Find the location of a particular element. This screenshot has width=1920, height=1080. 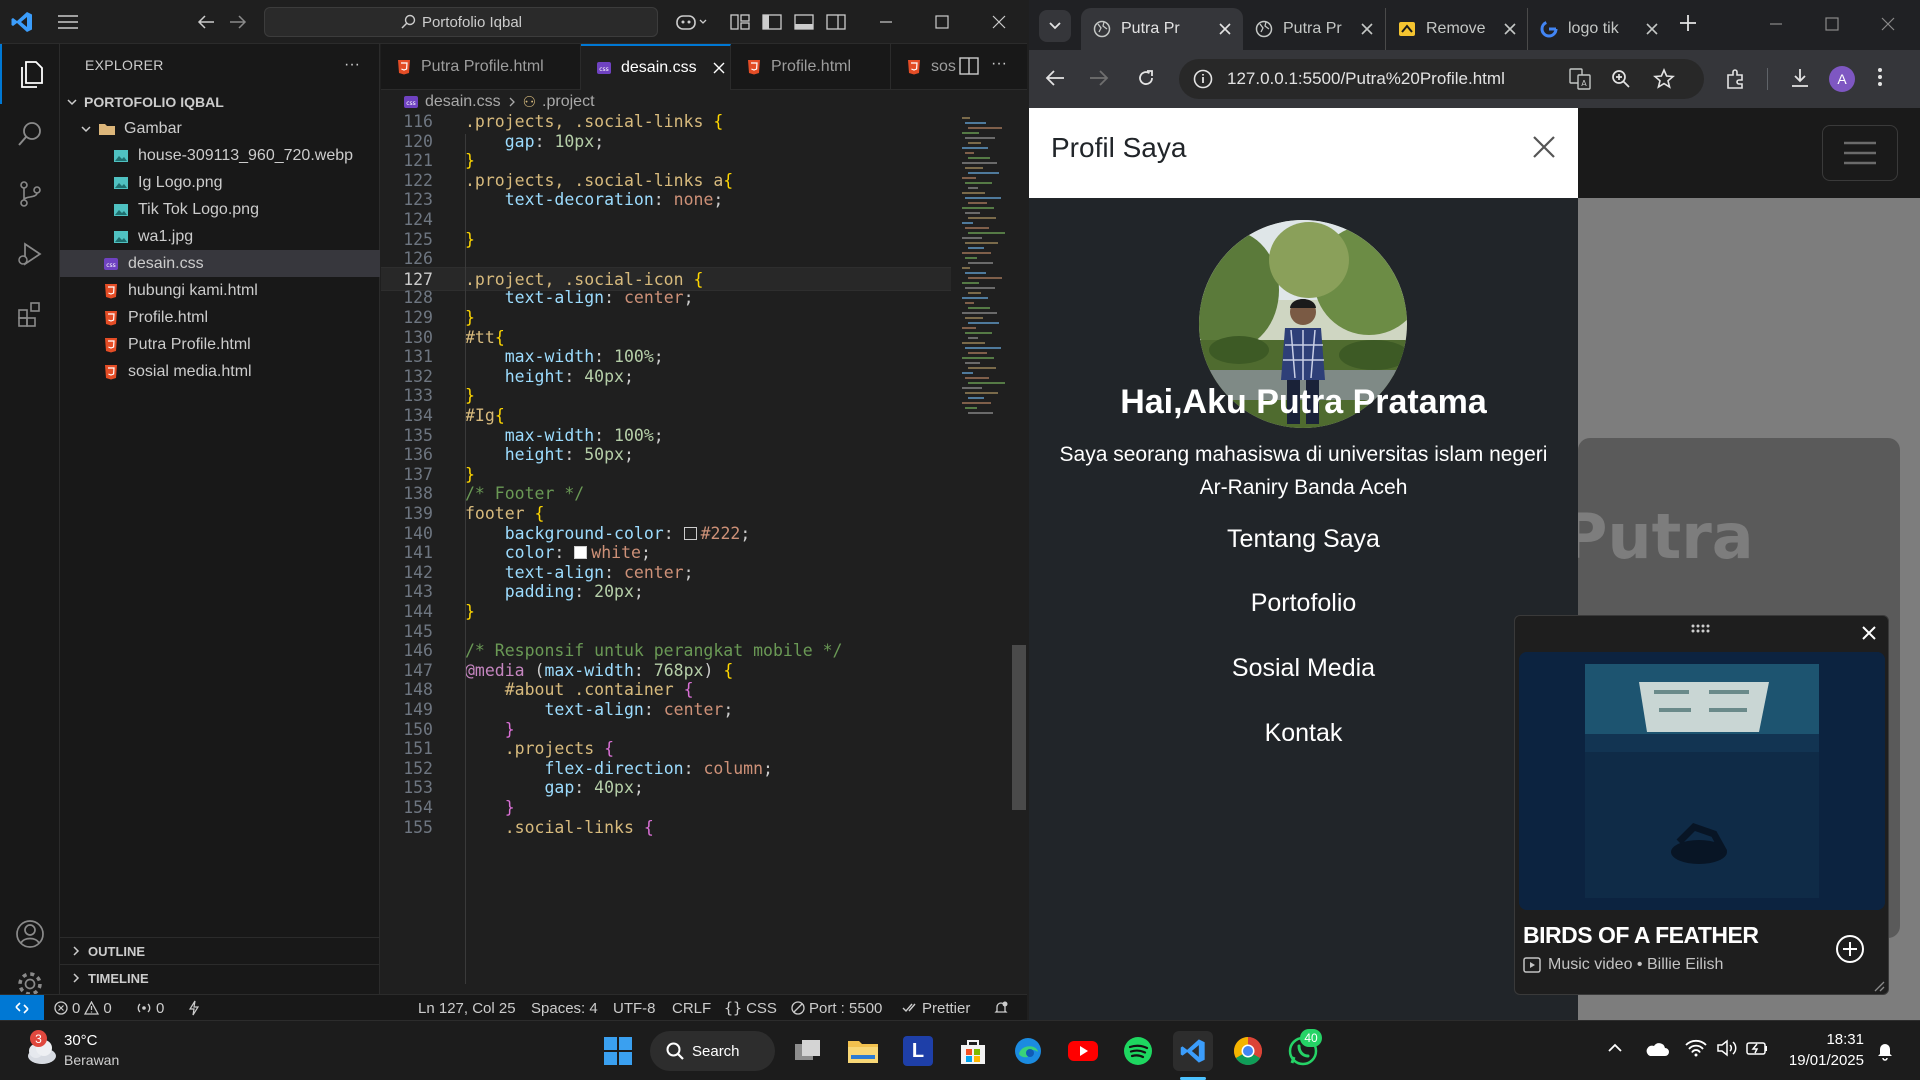

breadcrumb-file: desain.css is located at coordinates (463, 102).